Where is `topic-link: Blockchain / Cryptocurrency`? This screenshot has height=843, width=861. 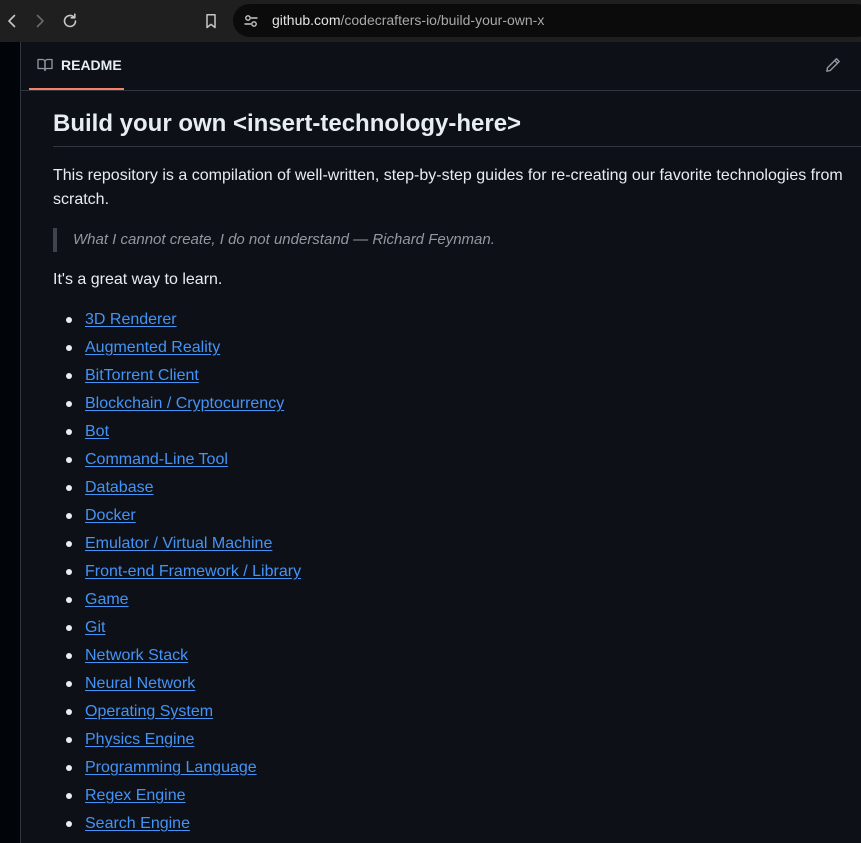
topic-link: Blockchain / Cryptocurrency is located at coordinates (184, 403).